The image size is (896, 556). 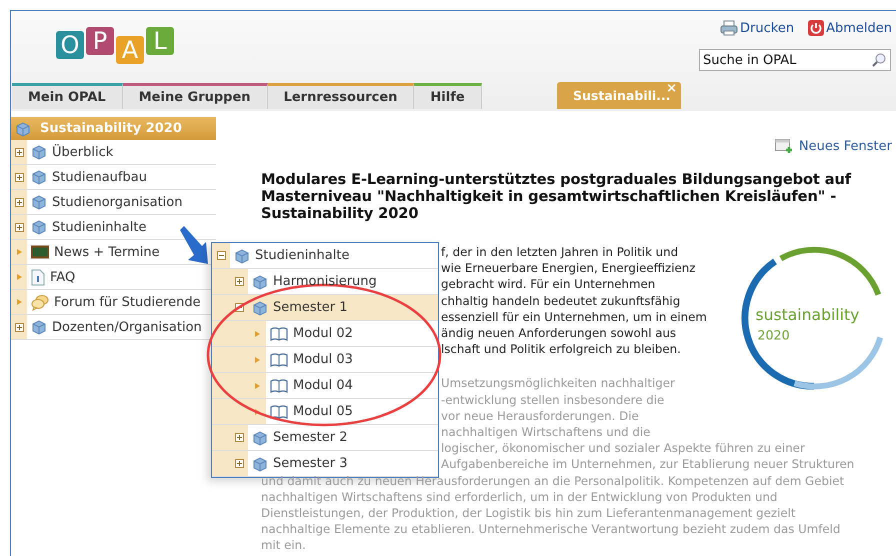 What do you see at coordinates (729, 28) in the screenshot?
I see `printer-icon` at bounding box center [729, 28].